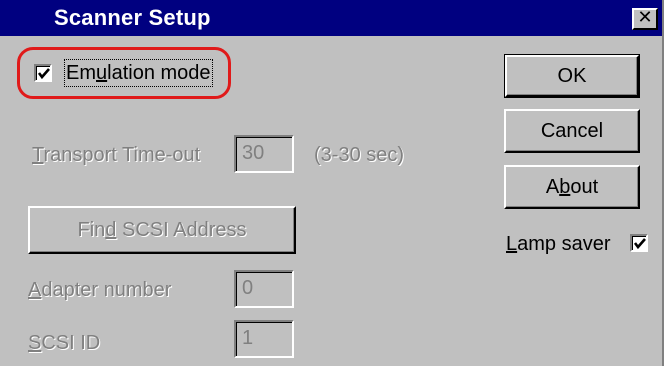 Image resolution: width=664 pixels, height=366 pixels. Describe the element at coordinates (331, 18) in the screenshot. I see `title-bar: Scanner Setup ✕` at that location.